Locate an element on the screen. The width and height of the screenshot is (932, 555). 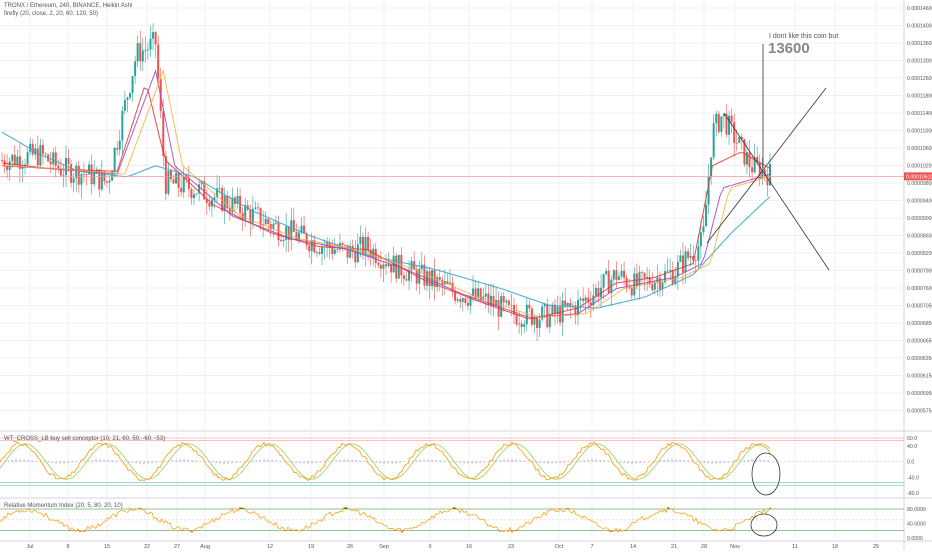
time-tick-label: 27 is located at coordinates (177, 547).